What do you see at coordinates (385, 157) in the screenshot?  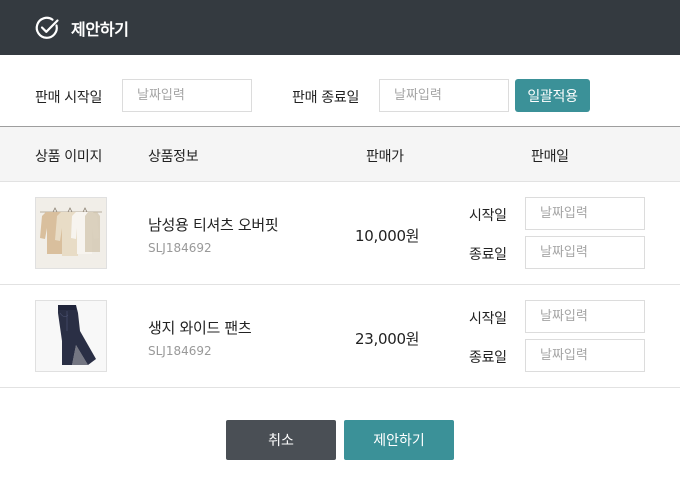 I see `column-header-price: 판매가` at bounding box center [385, 157].